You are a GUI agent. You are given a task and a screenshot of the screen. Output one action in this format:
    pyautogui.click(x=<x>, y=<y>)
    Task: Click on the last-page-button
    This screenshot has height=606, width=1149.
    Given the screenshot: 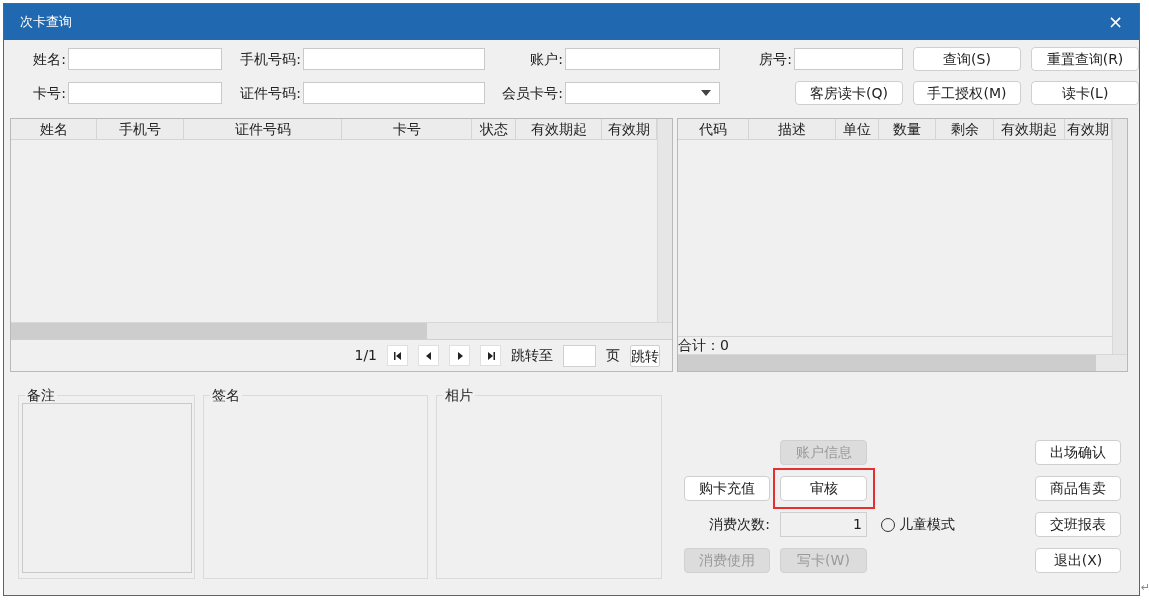 What is the action you would take?
    pyautogui.click(x=490, y=355)
    